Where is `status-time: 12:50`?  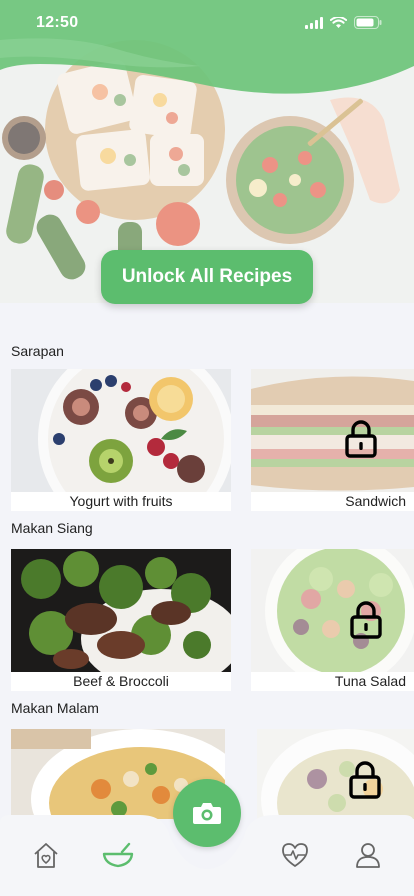 status-time: 12:50 is located at coordinates (57, 22).